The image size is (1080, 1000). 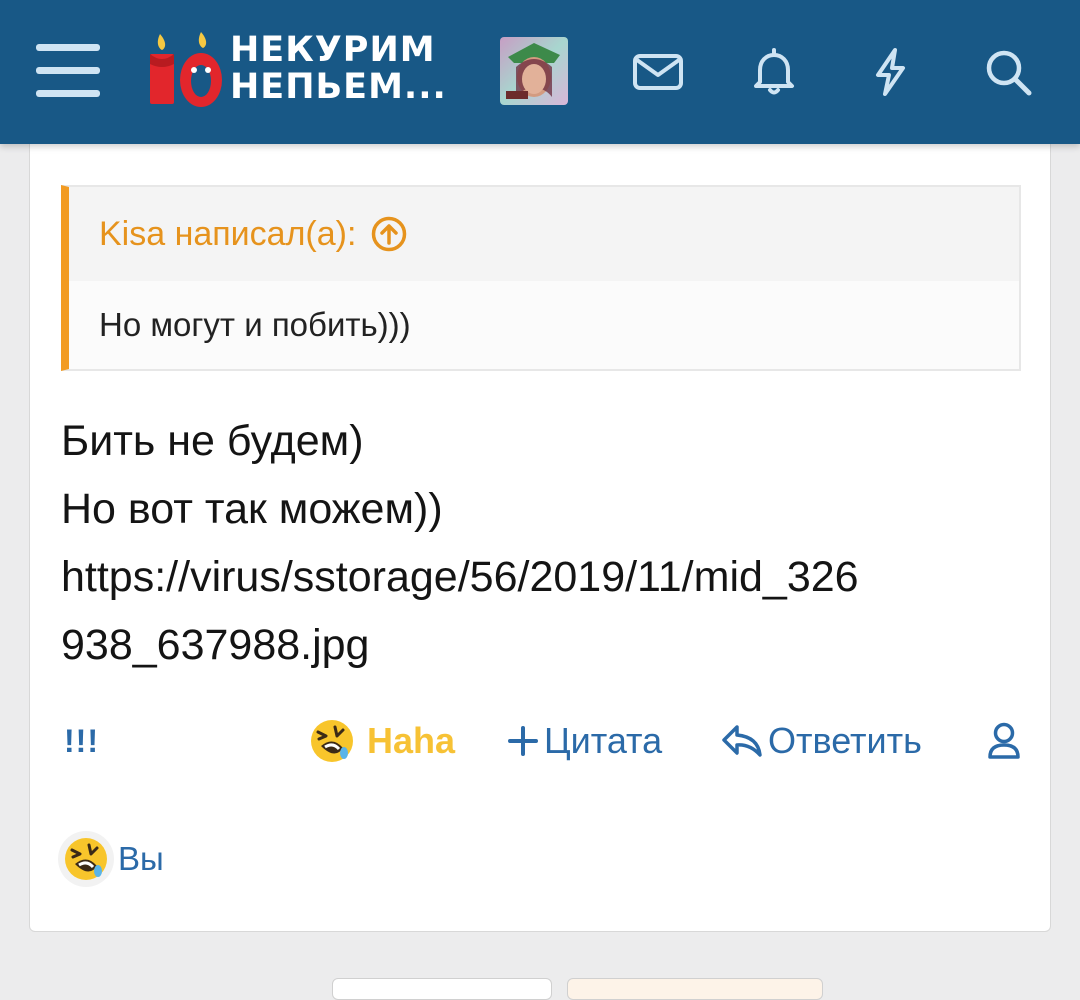 I want to click on quote-button: Цитата, so click(x=584, y=741).